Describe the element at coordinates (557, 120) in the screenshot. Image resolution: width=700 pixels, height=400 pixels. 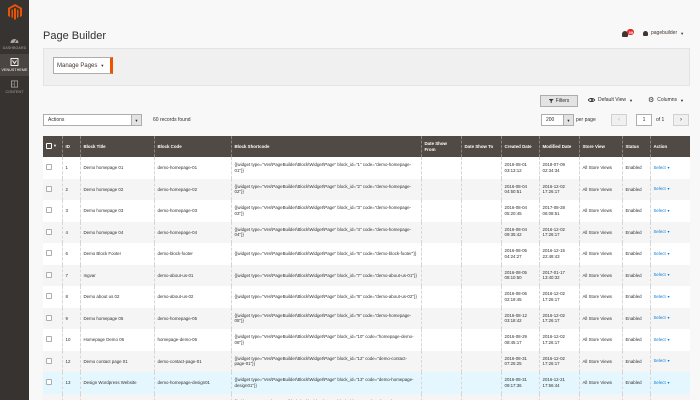
I see `per-page-select: 200 ▼` at that location.